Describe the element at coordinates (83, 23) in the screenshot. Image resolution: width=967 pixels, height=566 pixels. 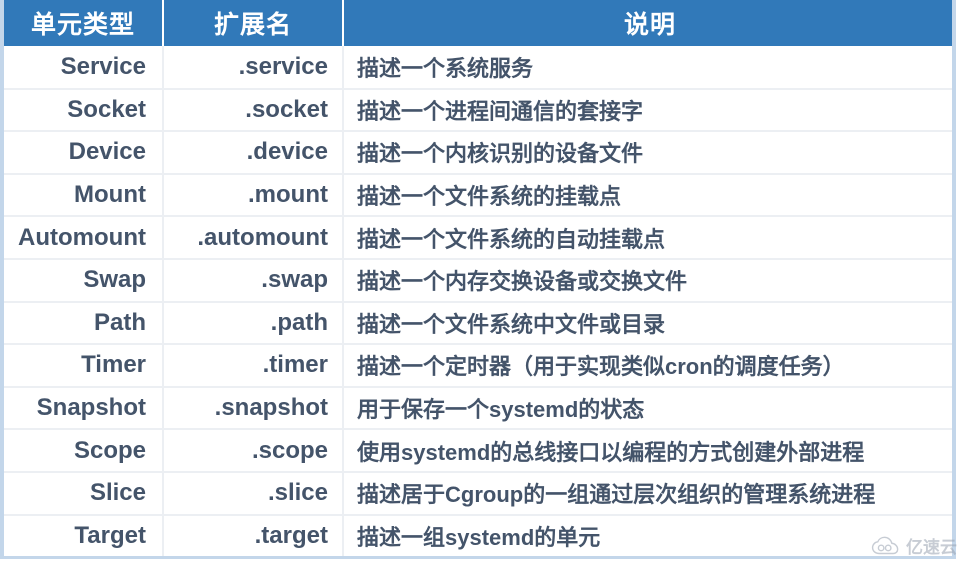
I see `column-header-unit-type: 单元类型` at that location.